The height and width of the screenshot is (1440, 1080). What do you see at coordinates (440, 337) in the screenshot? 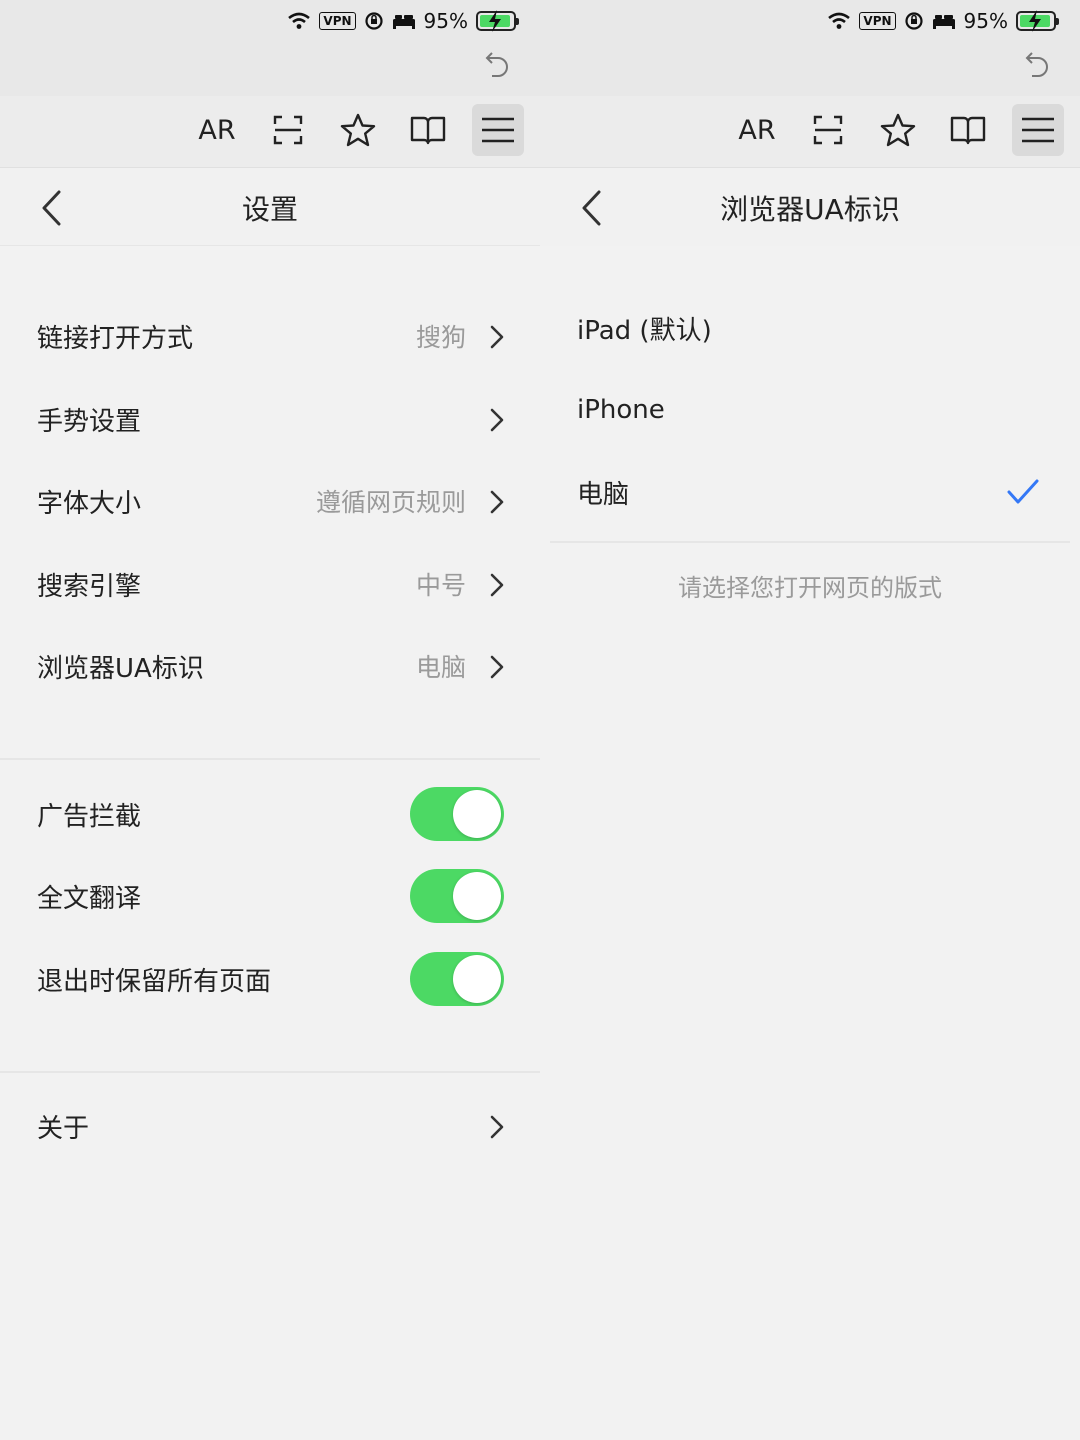
I see `row-value: 搜狗` at bounding box center [440, 337].